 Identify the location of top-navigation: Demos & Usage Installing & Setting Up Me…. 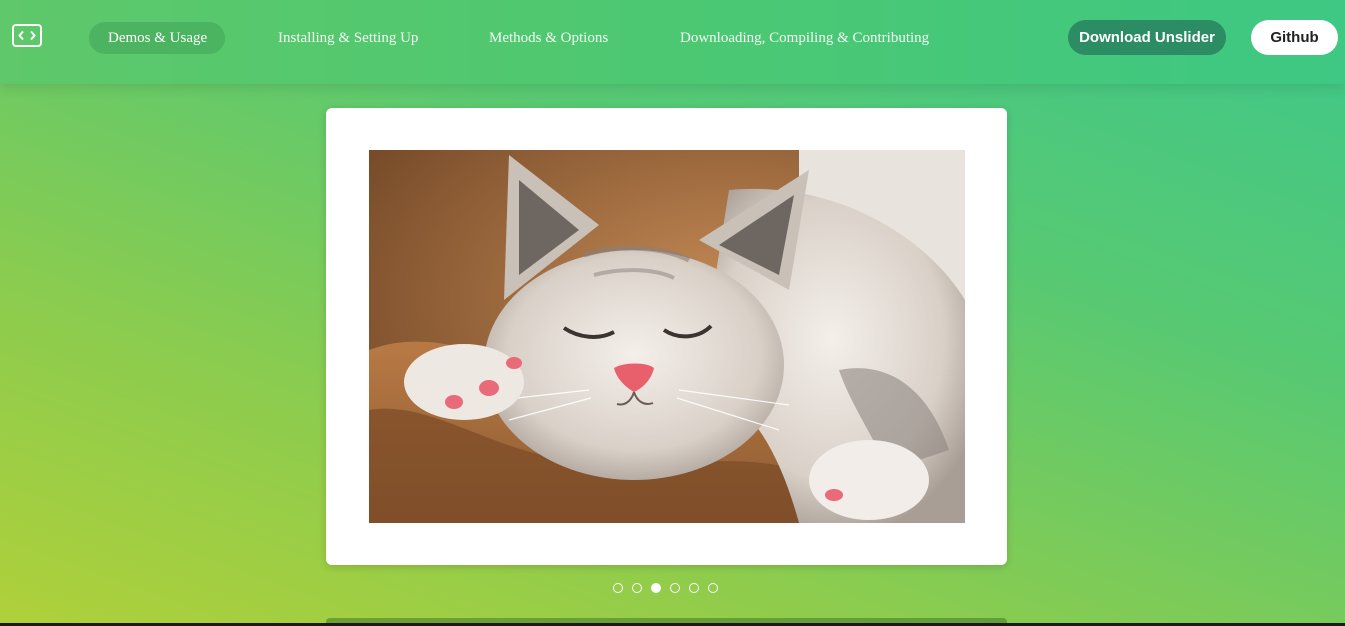
(672, 42).